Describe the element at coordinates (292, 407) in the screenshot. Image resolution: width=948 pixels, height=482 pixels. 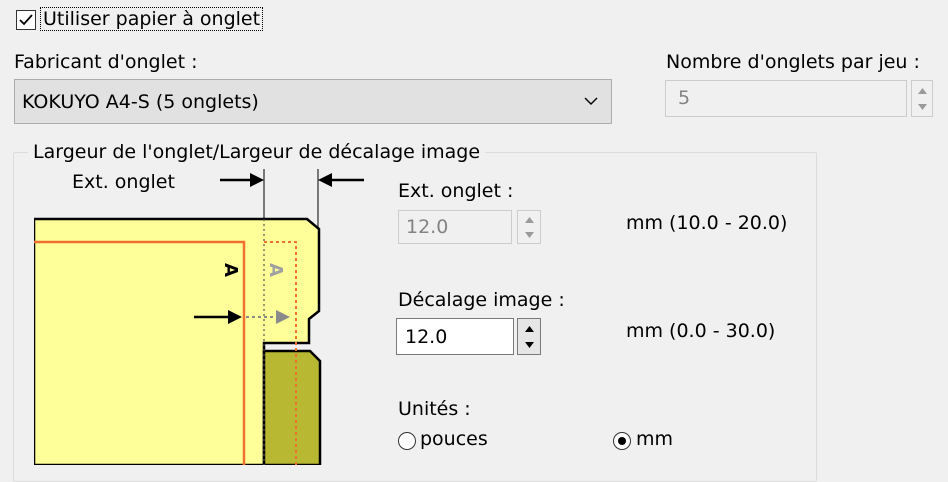
I see `lower-tab` at that location.